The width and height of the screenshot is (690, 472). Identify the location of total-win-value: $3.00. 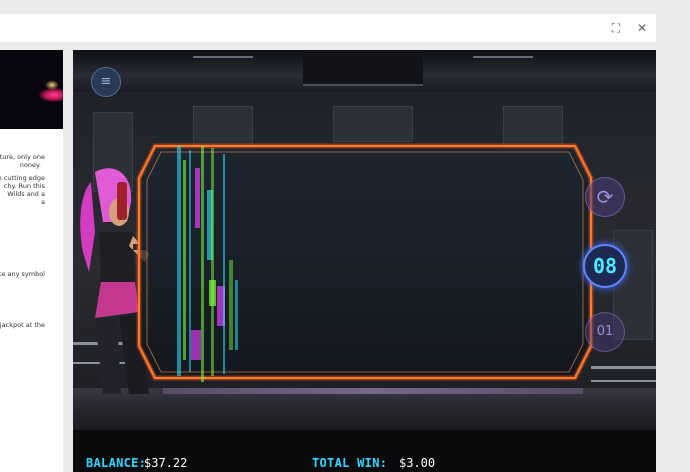
(417, 463).